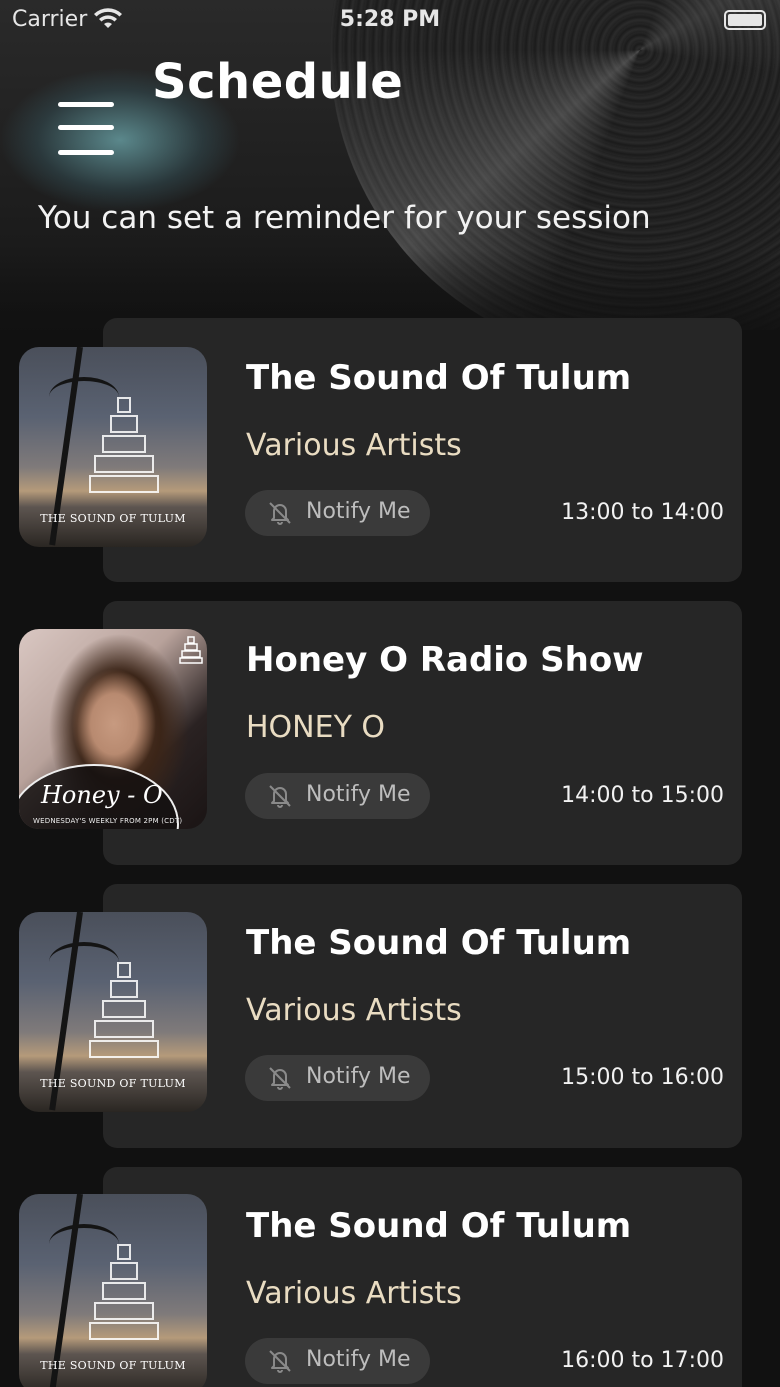 The image size is (780, 1387). What do you see at coordinates (745, 20) in the screenshot?
I see `battery-full-icon` at bounding box center [745, 20].